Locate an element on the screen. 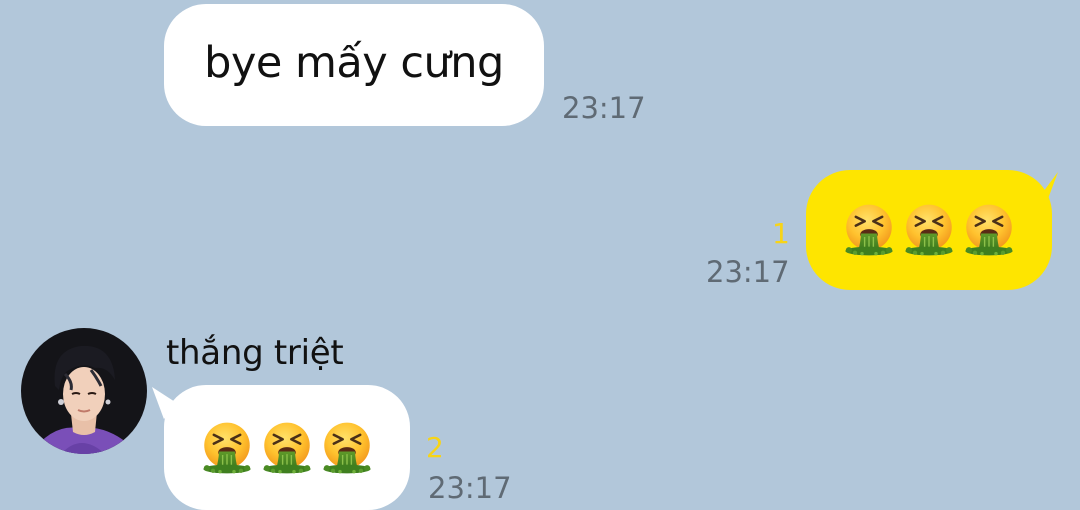  message-text: bye mấy cưng is located at coordinates (354, 63).